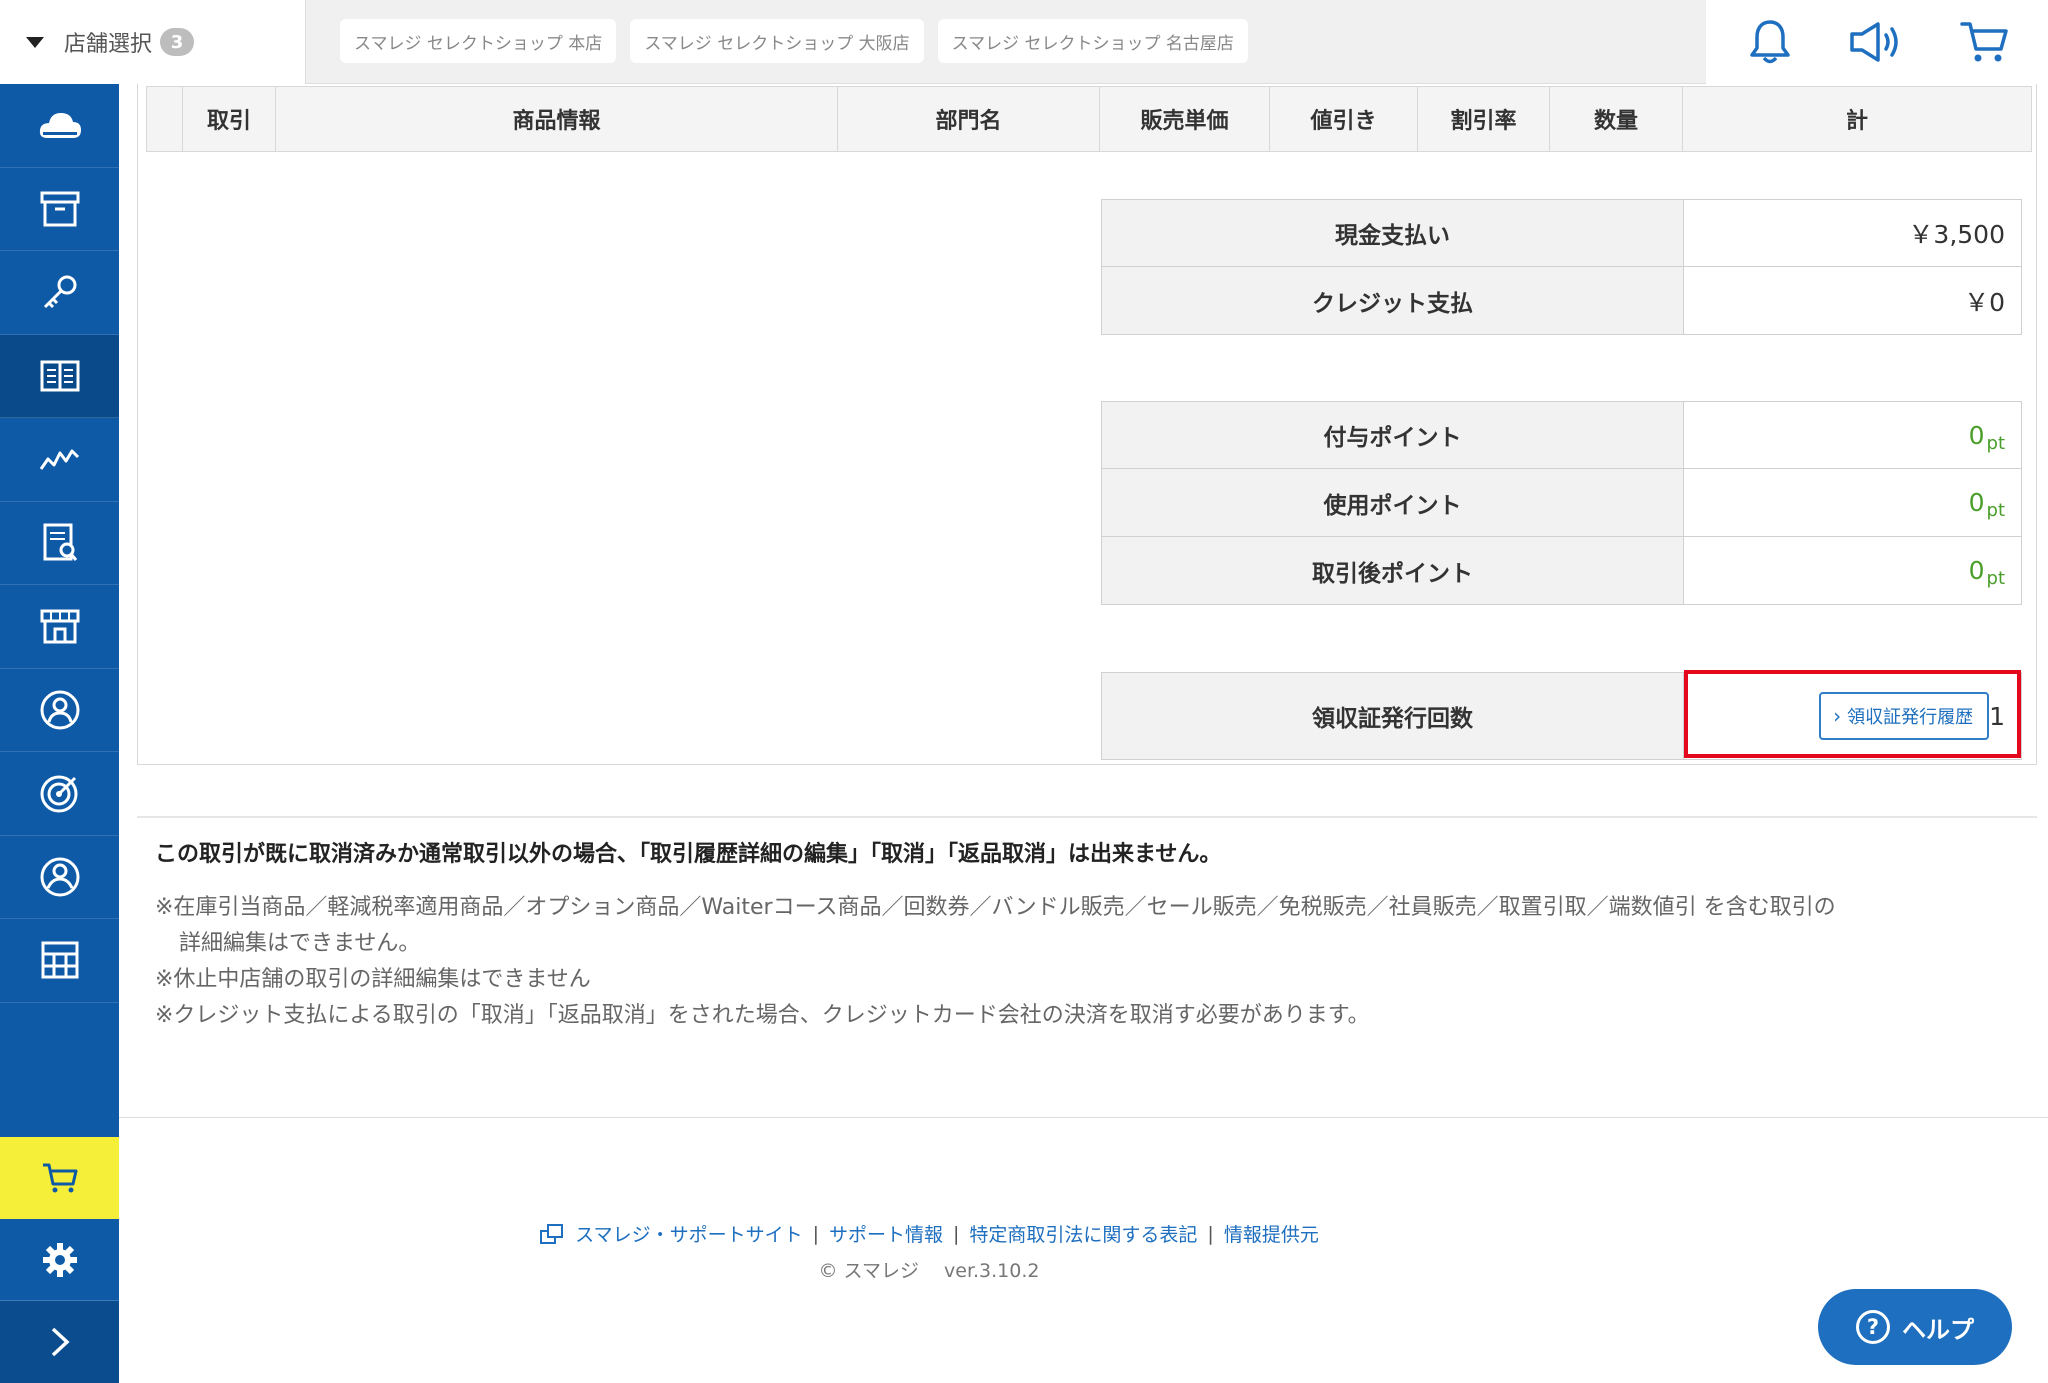  What do you see at coordinates (777, 41) in the screenshot?
I see `store-chip: スマレジ セレクトショップ 大阪店` at bounding box center [777, 41].